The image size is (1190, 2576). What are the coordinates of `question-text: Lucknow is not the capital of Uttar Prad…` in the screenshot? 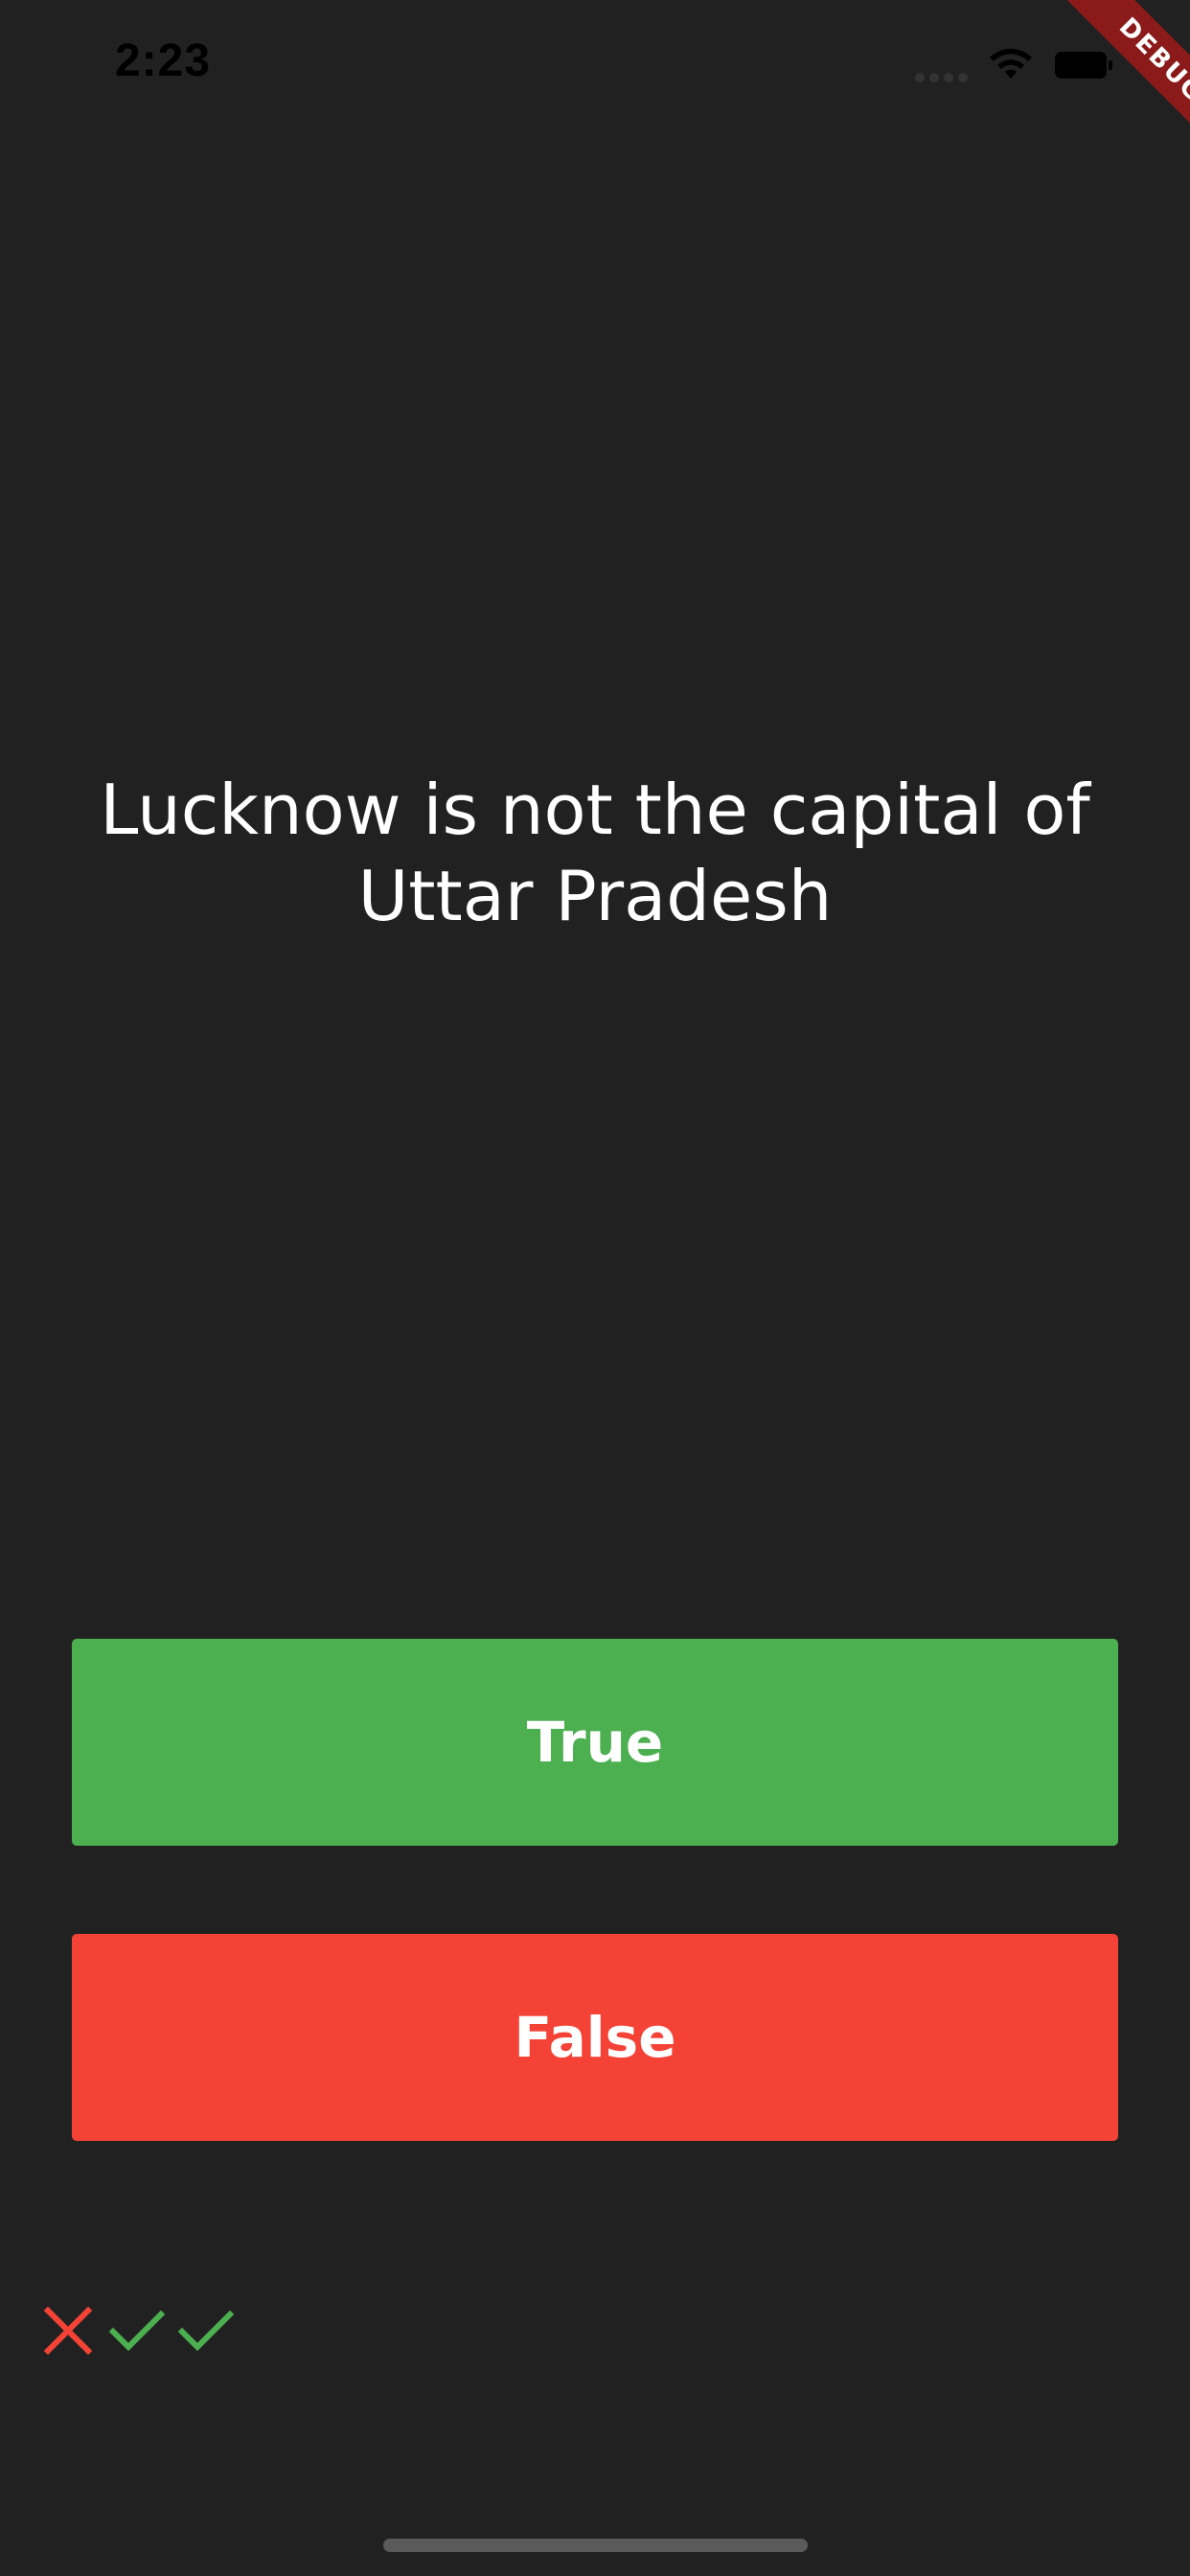 It's located at (595, 853).